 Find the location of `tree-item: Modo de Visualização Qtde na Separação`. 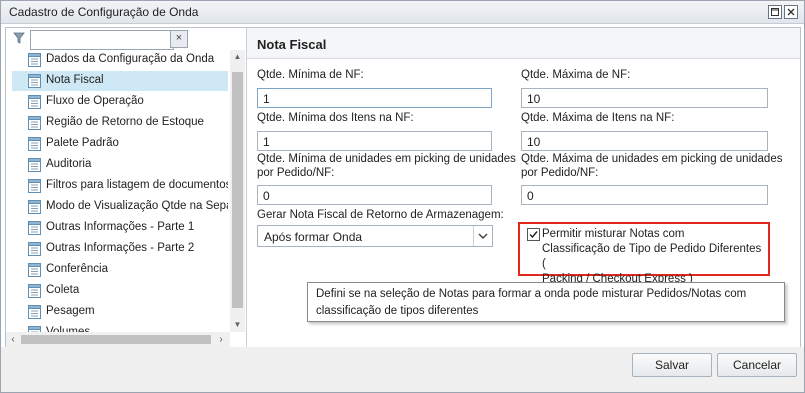

tree-item: Modo de Visualização Qtde na Separação is located at coordinates (120, 207).